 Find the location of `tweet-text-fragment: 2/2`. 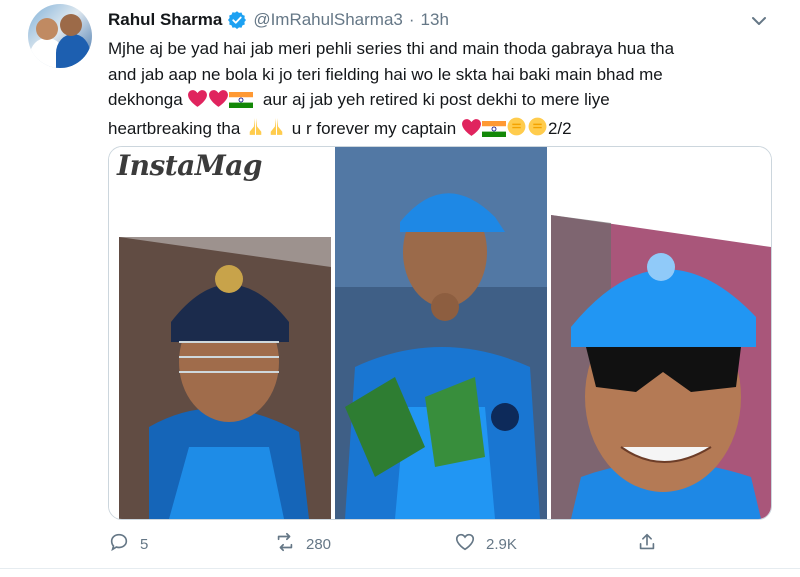

tweet-text-fragment: 2/2 is located at coordinates (559, 128).